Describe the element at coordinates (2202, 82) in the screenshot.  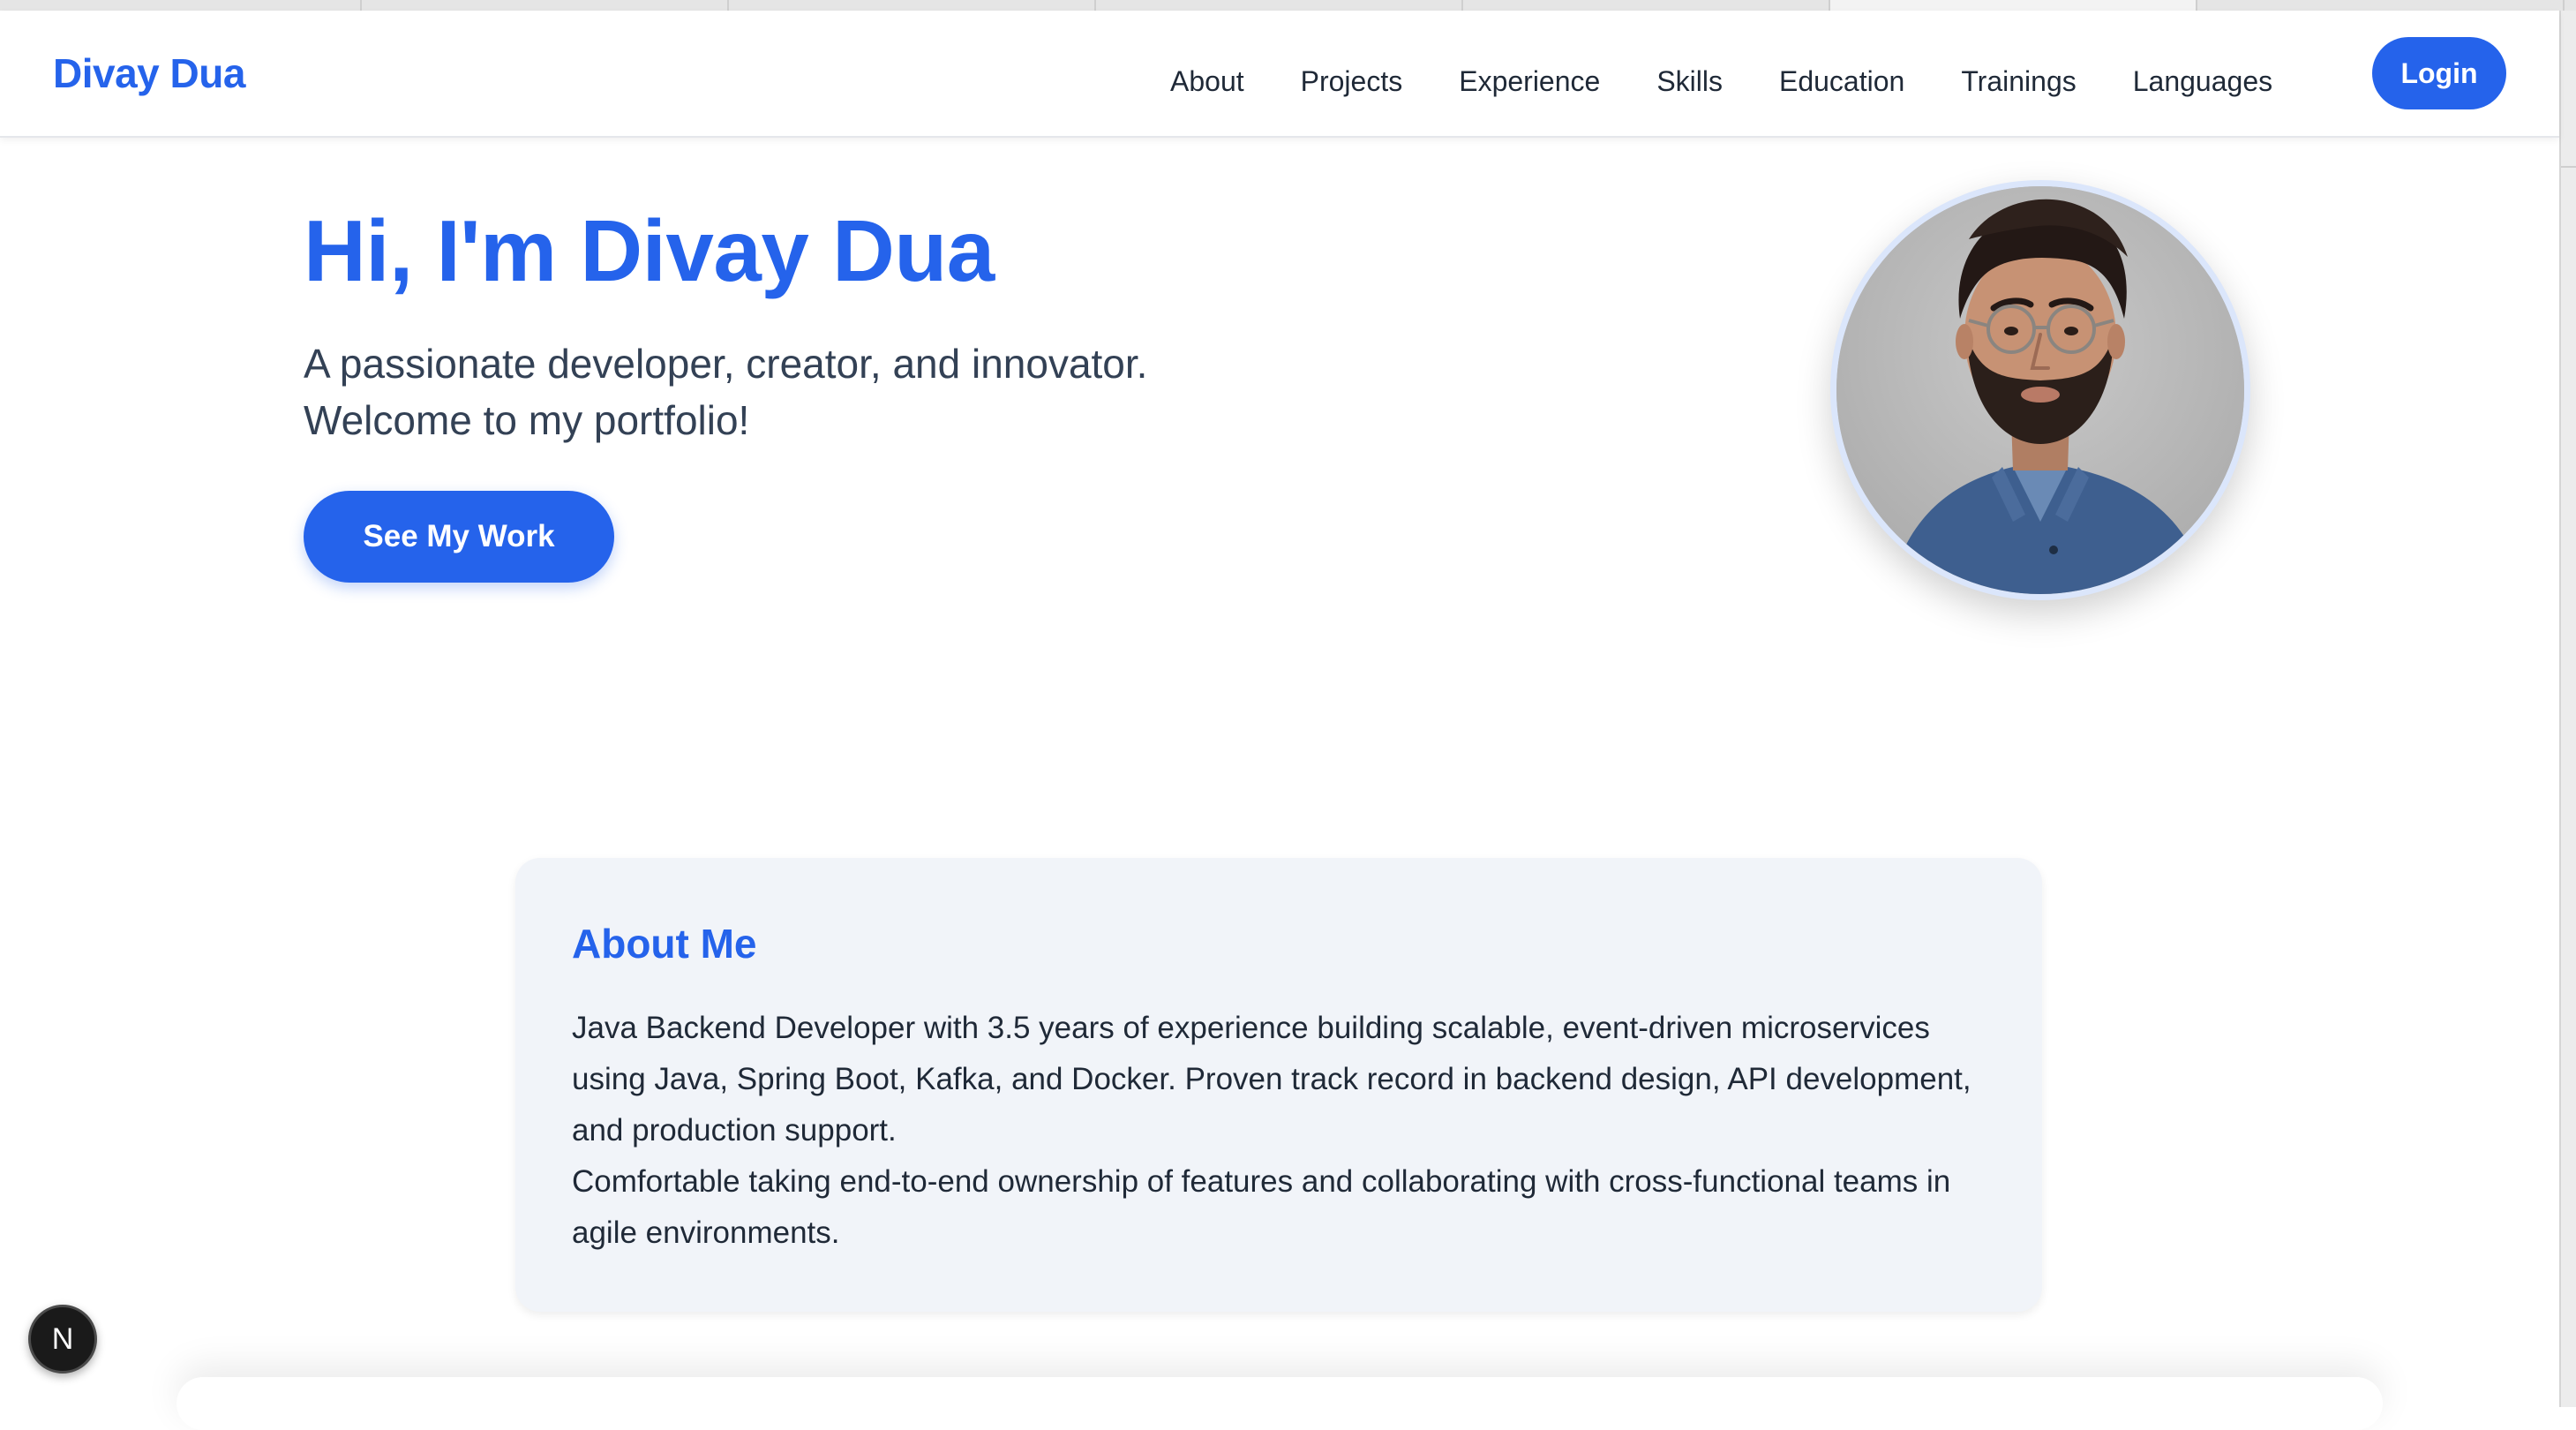
I see `nav-link-languages: Languages` at that location.